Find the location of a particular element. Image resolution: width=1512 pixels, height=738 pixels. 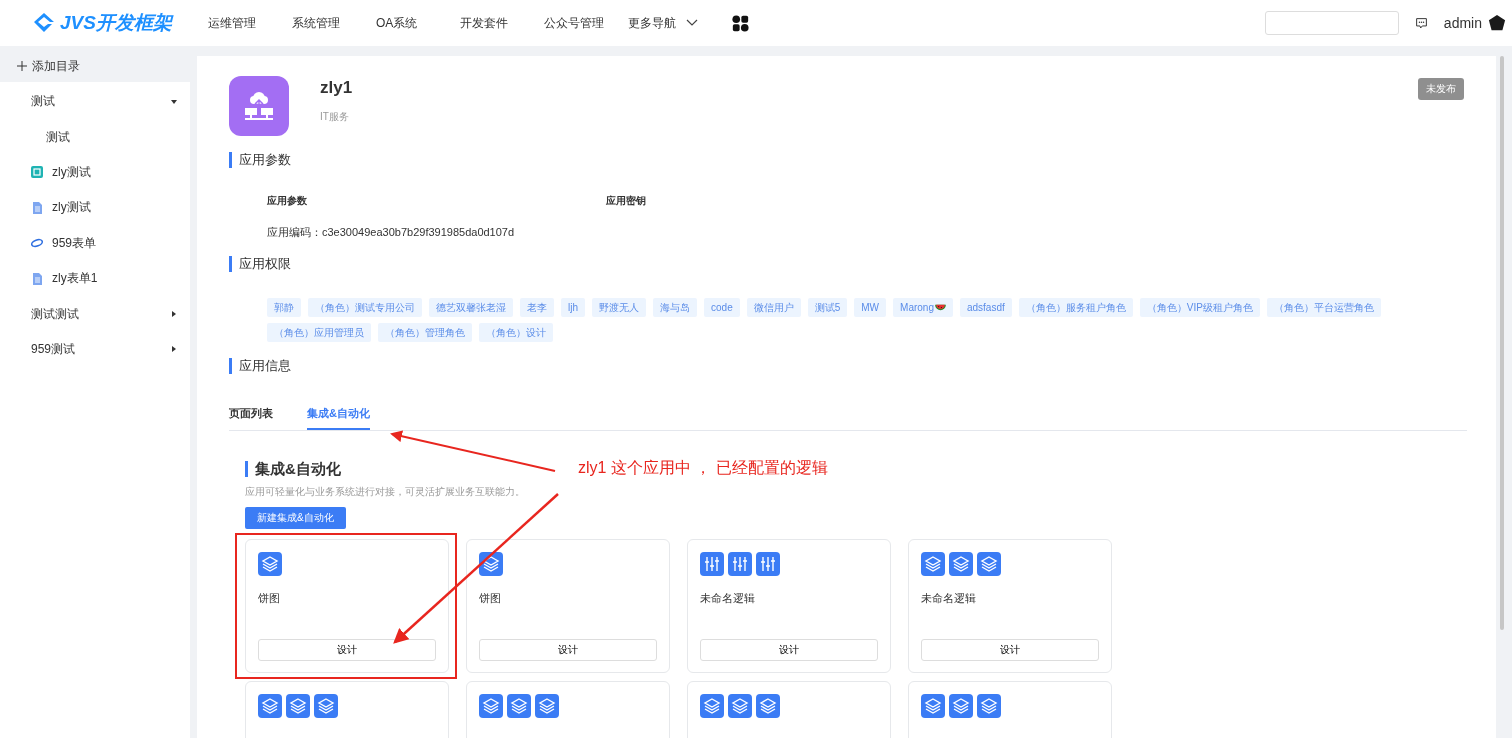

logo-text: JVS开发框架 is located at coordinates (116, 23).